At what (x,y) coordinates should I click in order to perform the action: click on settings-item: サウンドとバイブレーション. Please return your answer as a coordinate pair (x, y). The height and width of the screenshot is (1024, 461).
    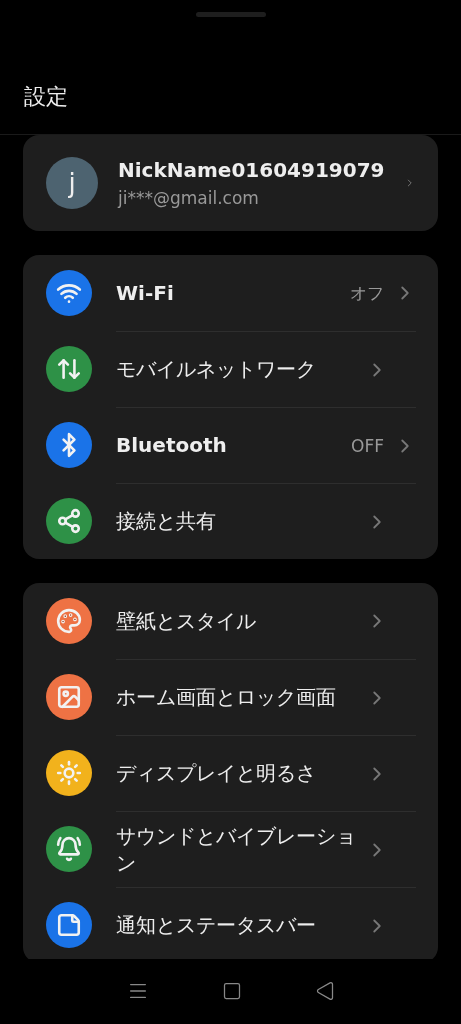
    Looking at the image, I should click on (230, 849).